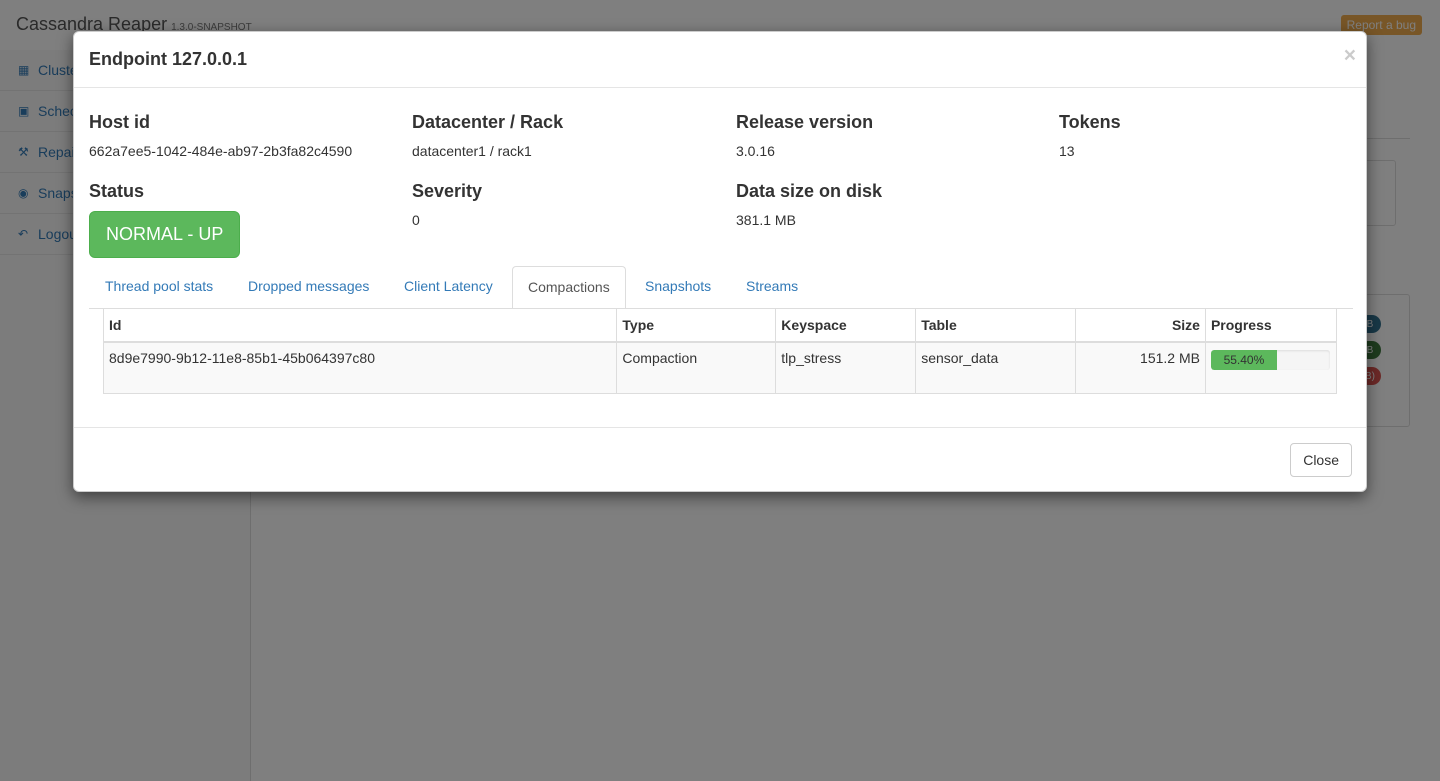 This screenshot has width=1440, height=781. Describe the element at coordinates (416, 220) in the screenshot. I see `severity-value: 0` at that location.